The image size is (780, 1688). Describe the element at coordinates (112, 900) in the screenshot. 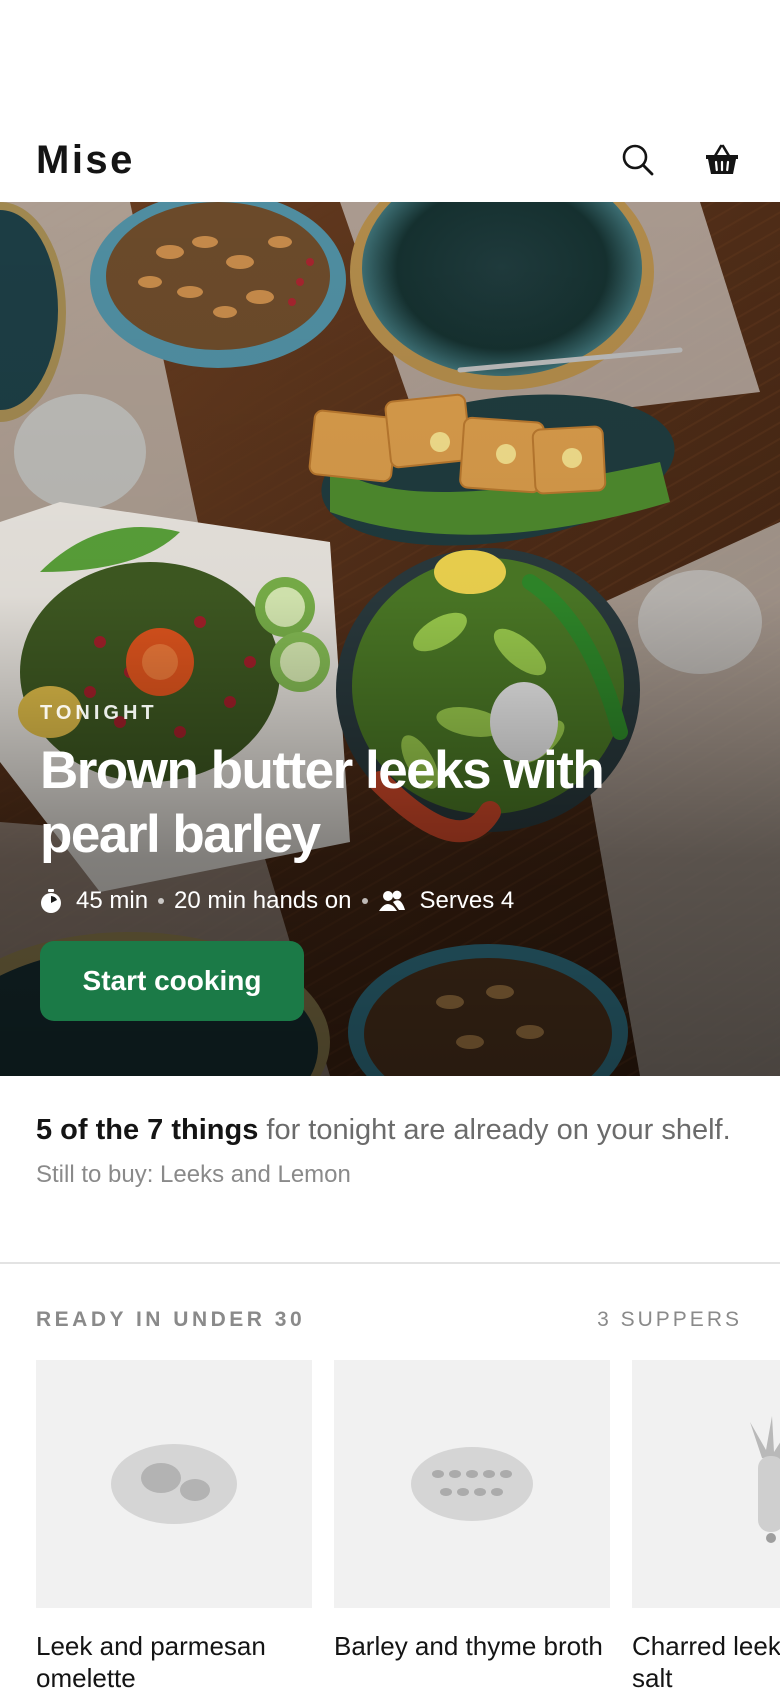

I see `total-time: 45 min` at that location.